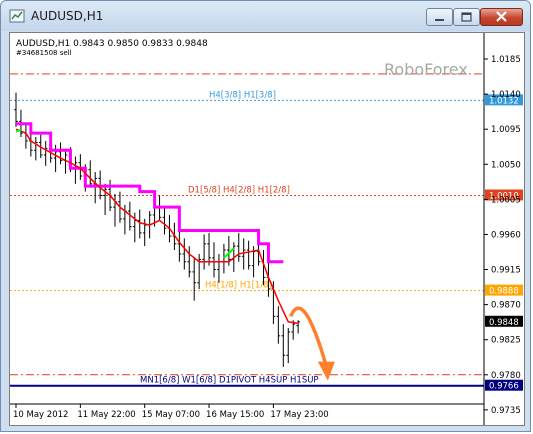  I want to click on price-tick-label: 0.9870, so click(506, 306).